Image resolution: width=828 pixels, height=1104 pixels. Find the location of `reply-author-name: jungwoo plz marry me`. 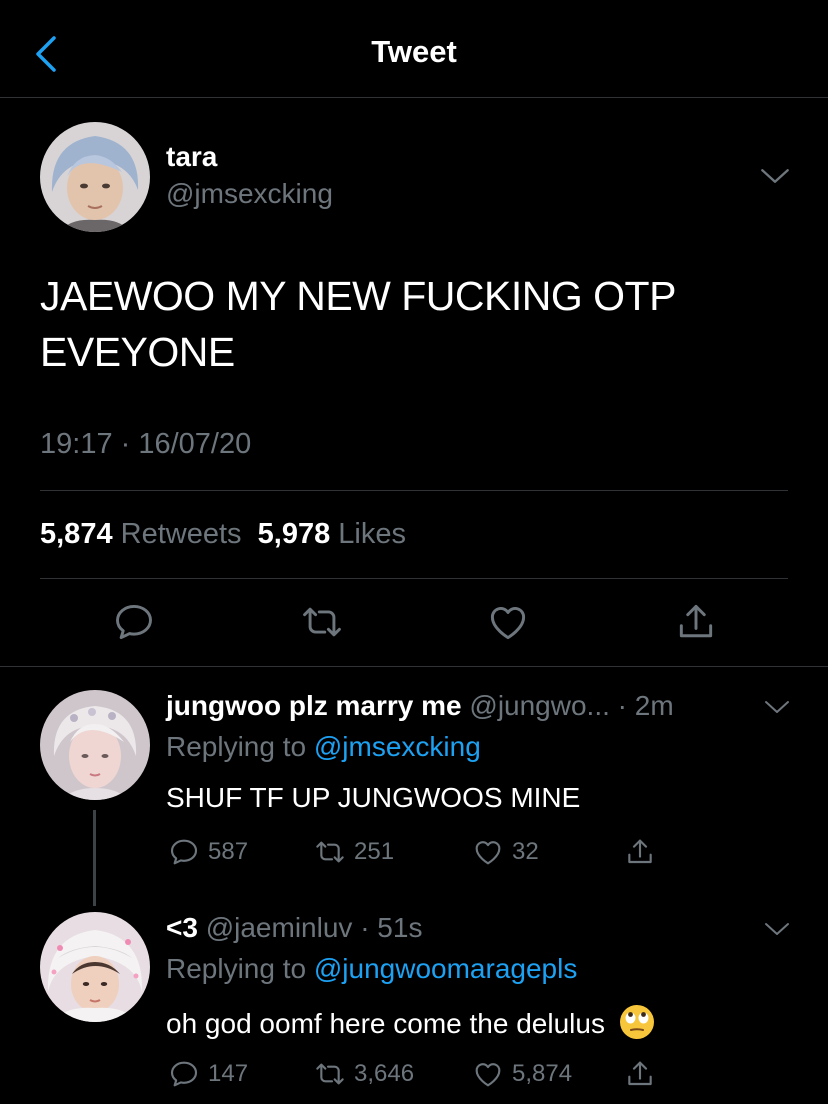

reply-author-name: jungwoo plz marry me is located at coordinates (314, 705).